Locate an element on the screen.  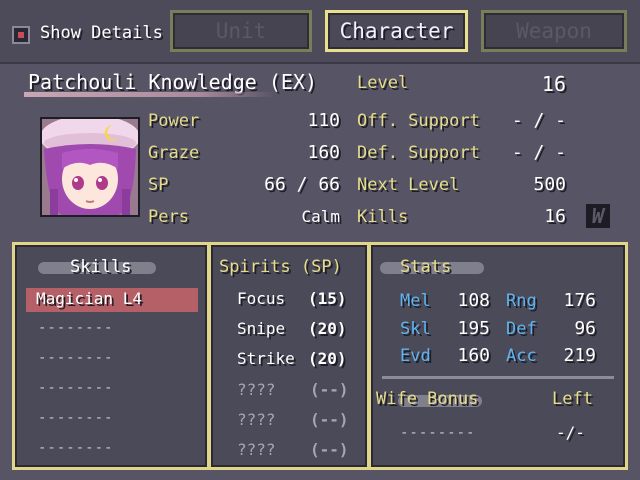
skl-label: Skl is located at coordinates (415, 329).